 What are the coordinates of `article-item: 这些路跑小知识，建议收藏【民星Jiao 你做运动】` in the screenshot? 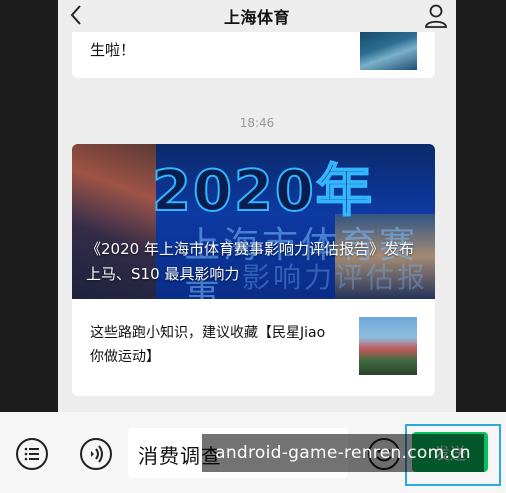 It's located at (253, 347).